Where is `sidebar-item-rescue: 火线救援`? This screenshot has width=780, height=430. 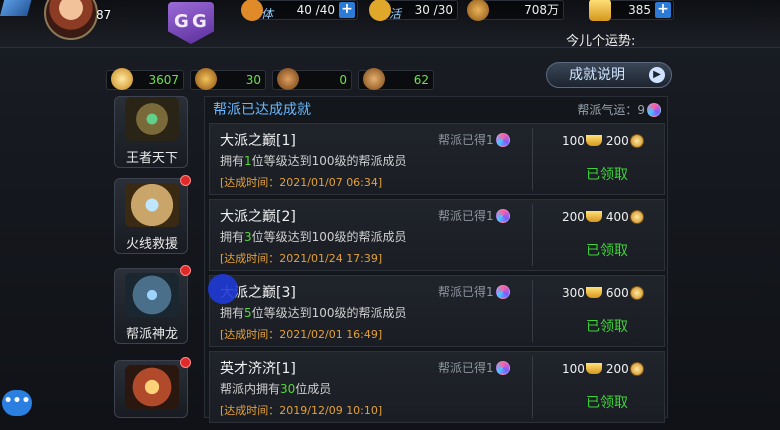 sidebar-item-rescue: 火线救援 is located at coordinates (152, 214).